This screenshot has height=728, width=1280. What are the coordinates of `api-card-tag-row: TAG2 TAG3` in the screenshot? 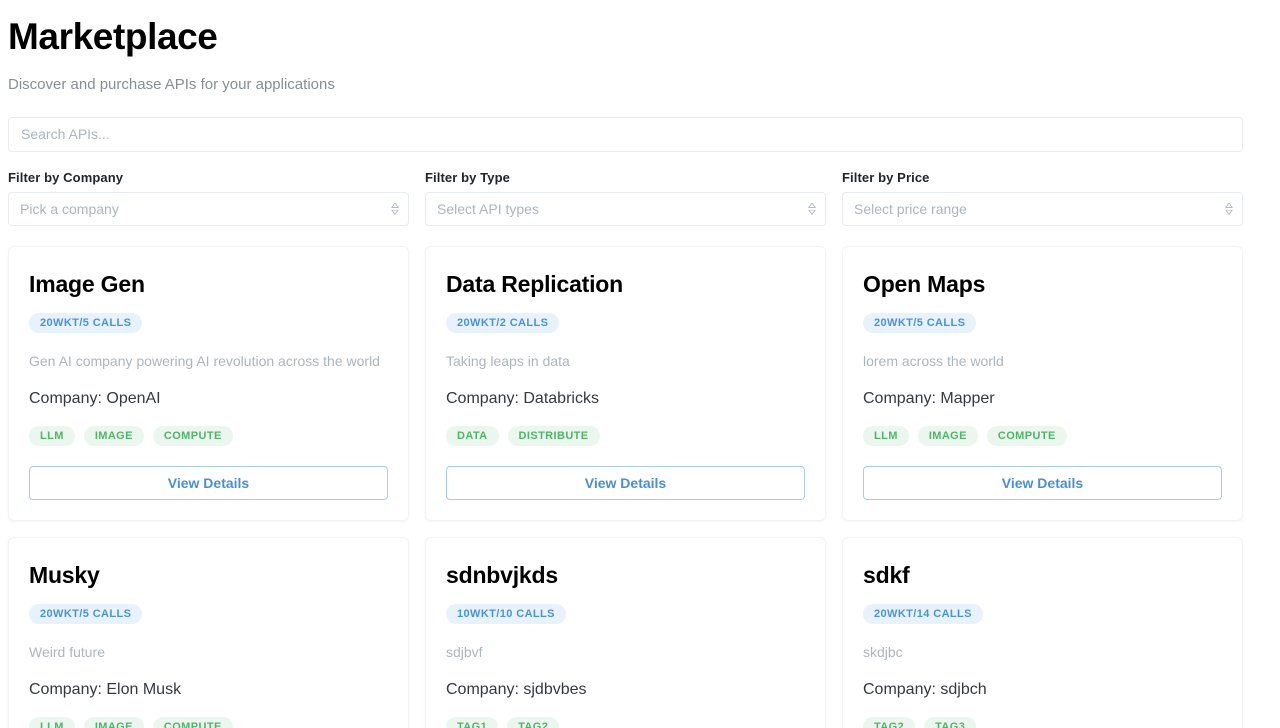 It's located at (1042, 722).